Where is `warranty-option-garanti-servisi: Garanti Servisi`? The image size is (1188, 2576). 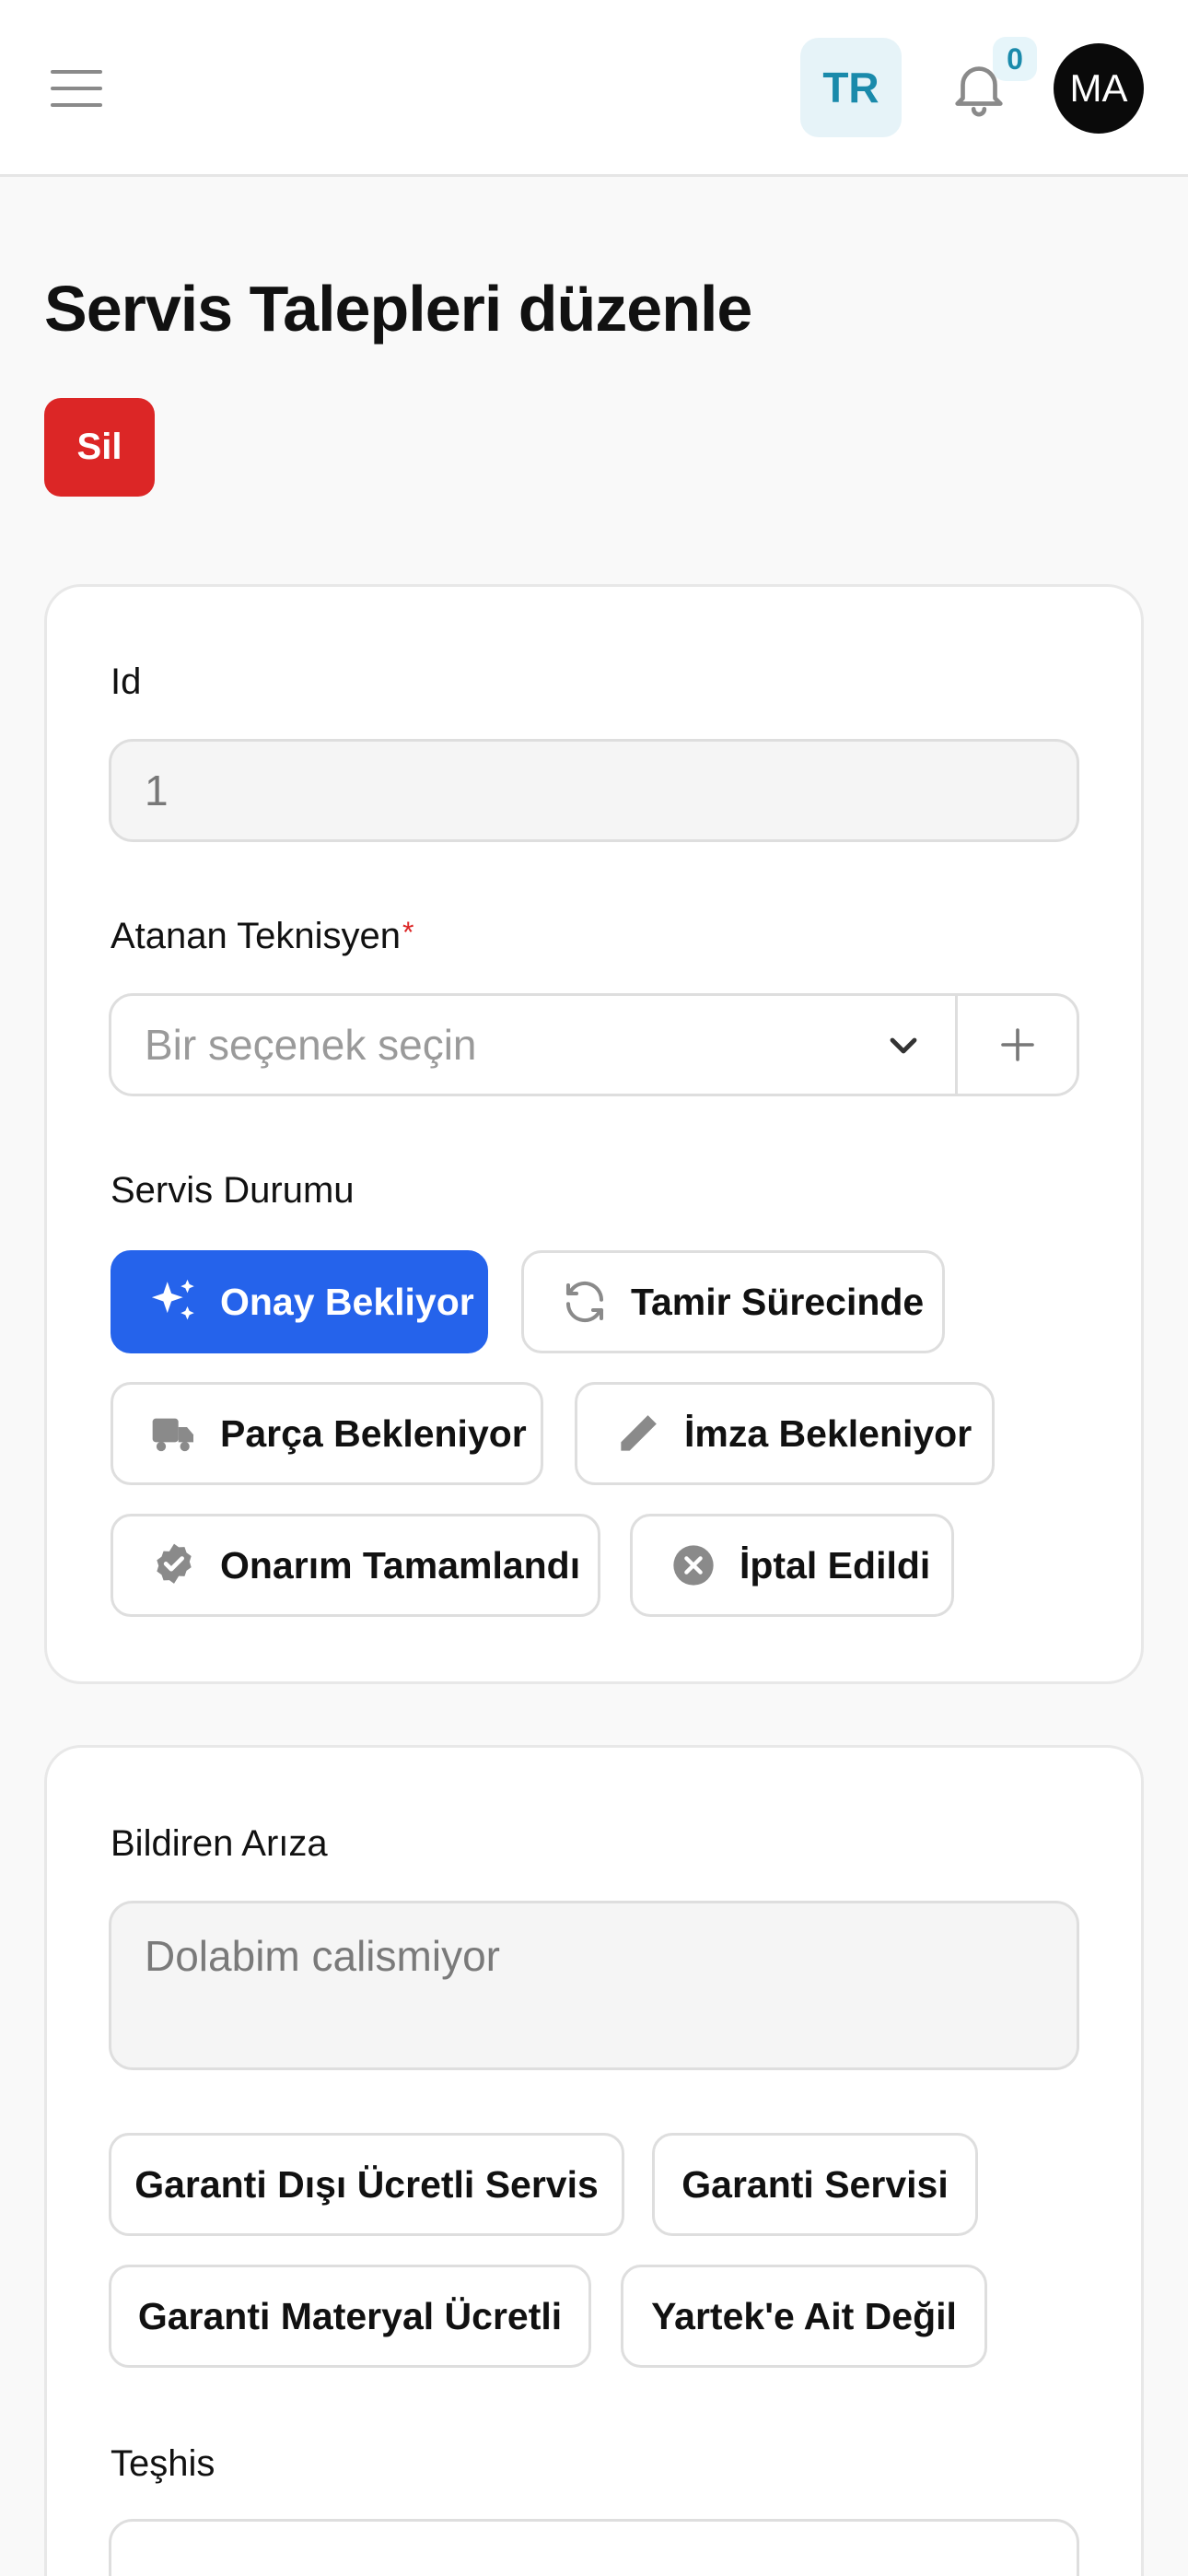 warranty-option-garanti-servisi: Garanti Servisi is located at coordinates (815, 2184).